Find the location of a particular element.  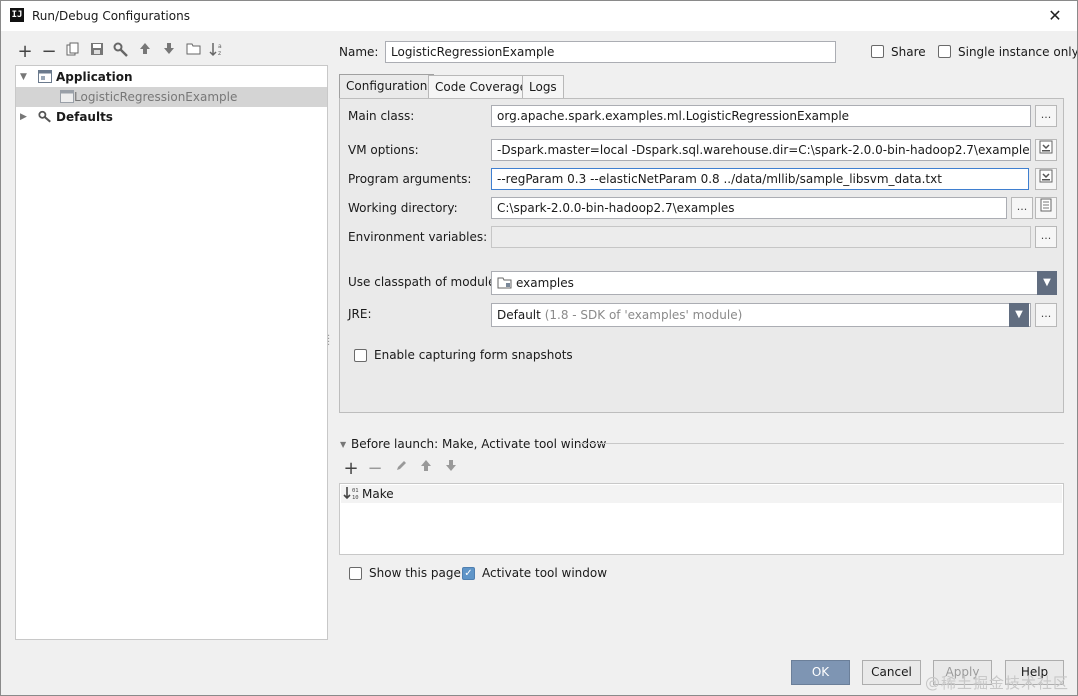

share-label: Share is located at coordinates (908, 52).